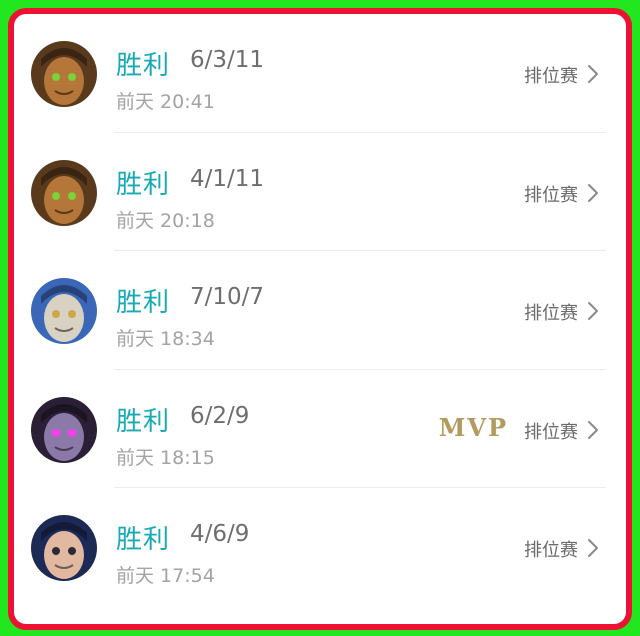  Describe the element at coordinates (165, 102) in the screenshot. I see `match-time: 前天 20:41` at that location.